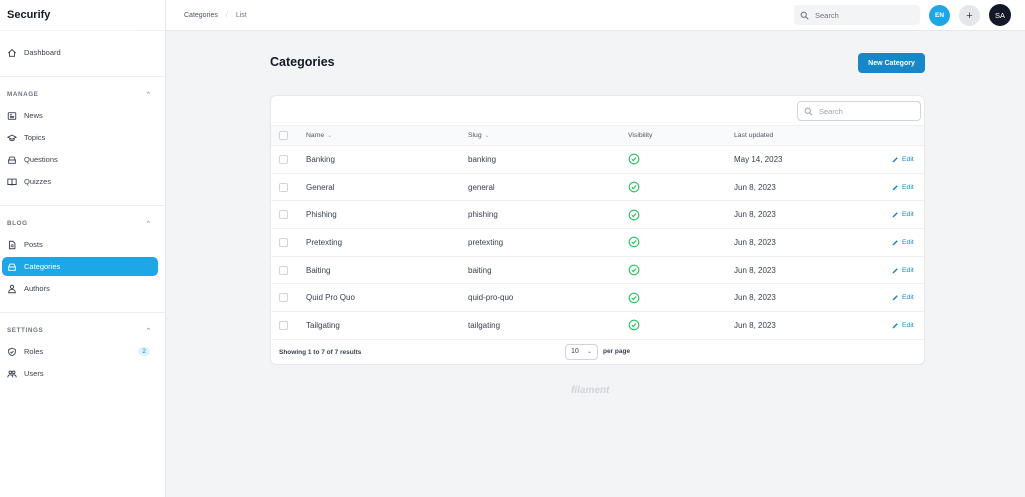 The width and height of the screenshot is (1025, 497). Describe the element at coordinates (80, 115) in the screenshot. I see `sidebar-item-news: News` at that location.